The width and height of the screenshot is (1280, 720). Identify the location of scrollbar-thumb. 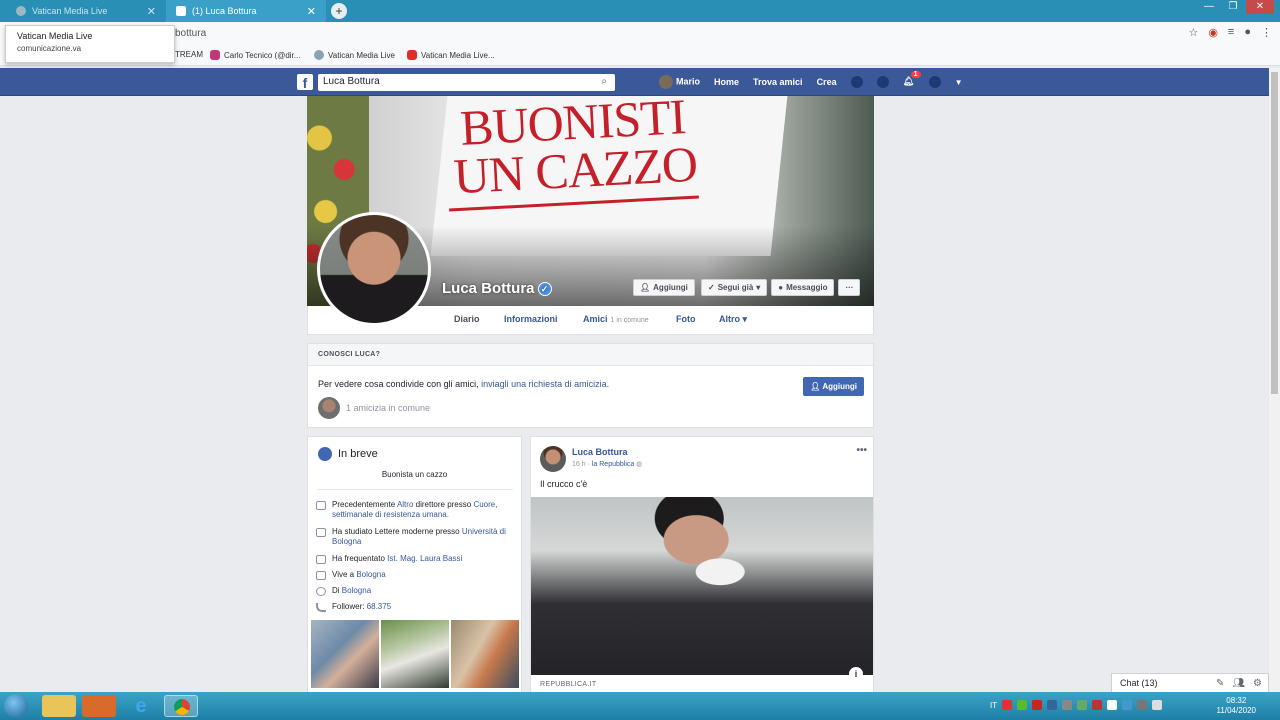
(1274, 233).